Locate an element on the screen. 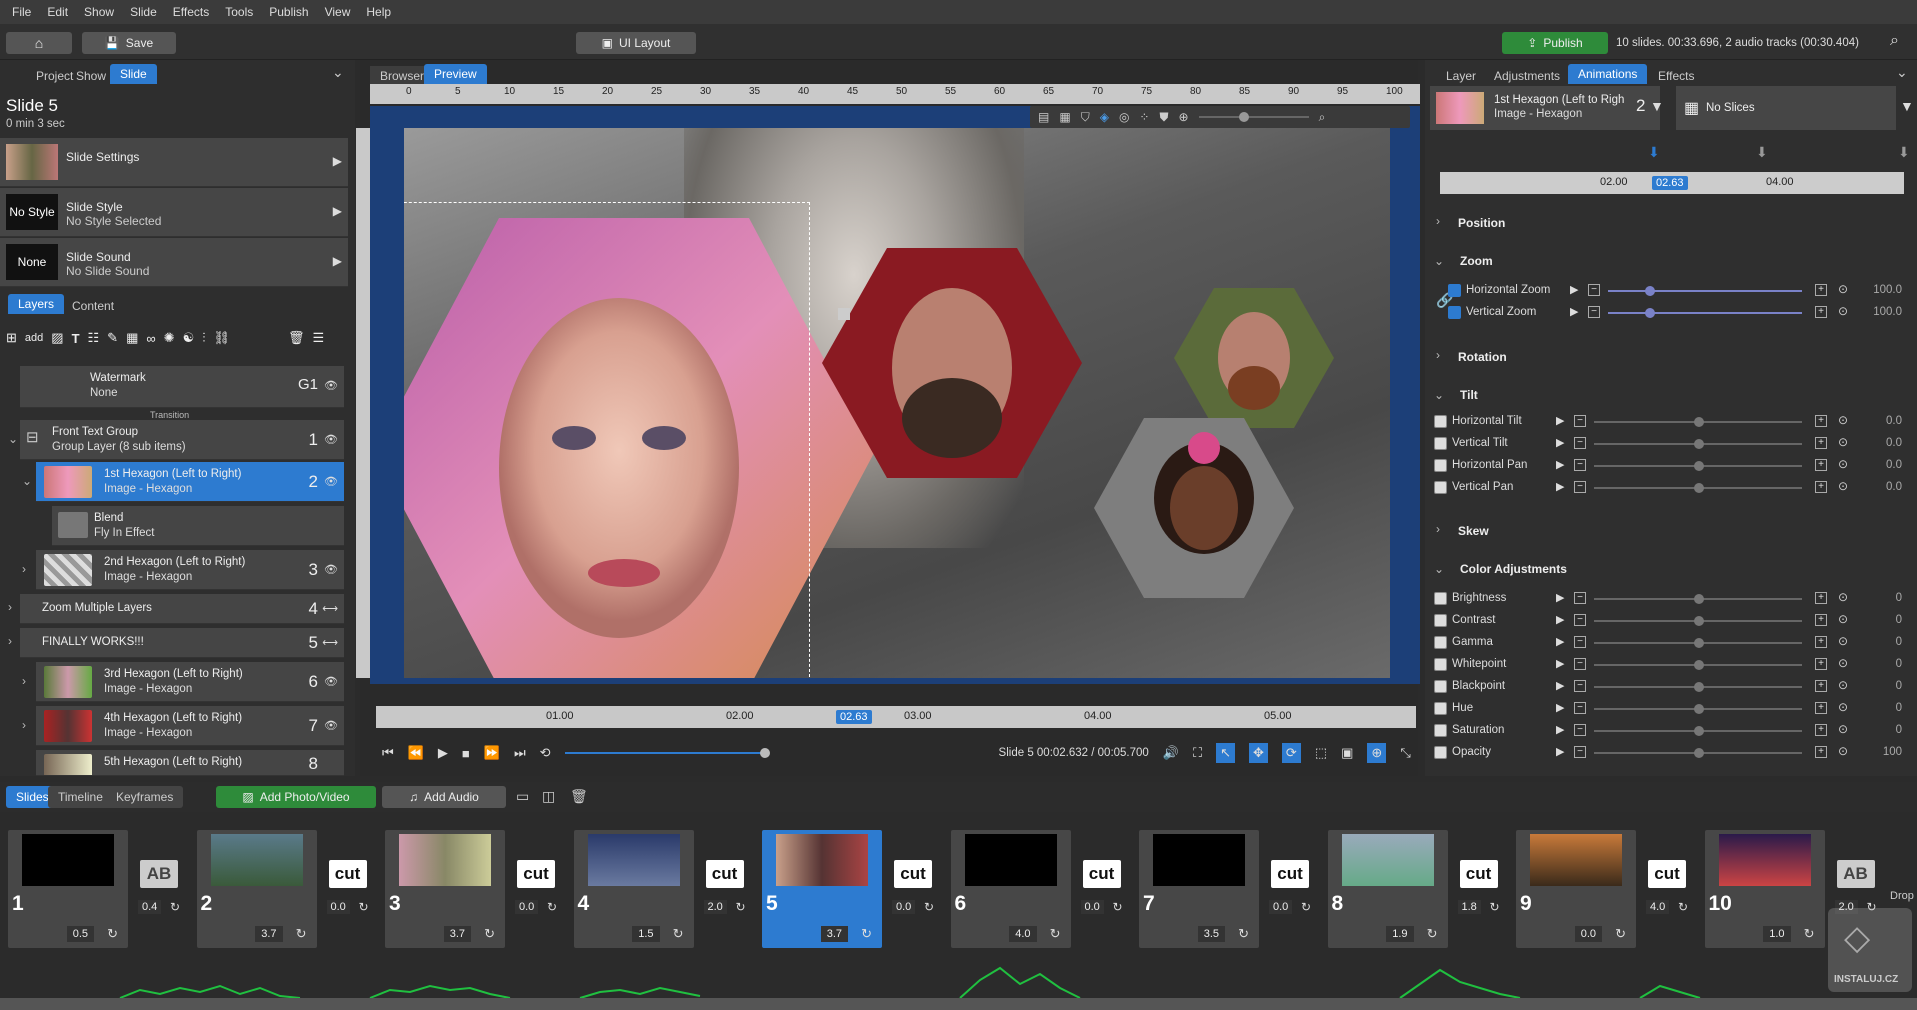 Image resolution: width=1917 pixels, height=1010 pixels. wand-icon: ✎ is located at coordinates (112, 338).